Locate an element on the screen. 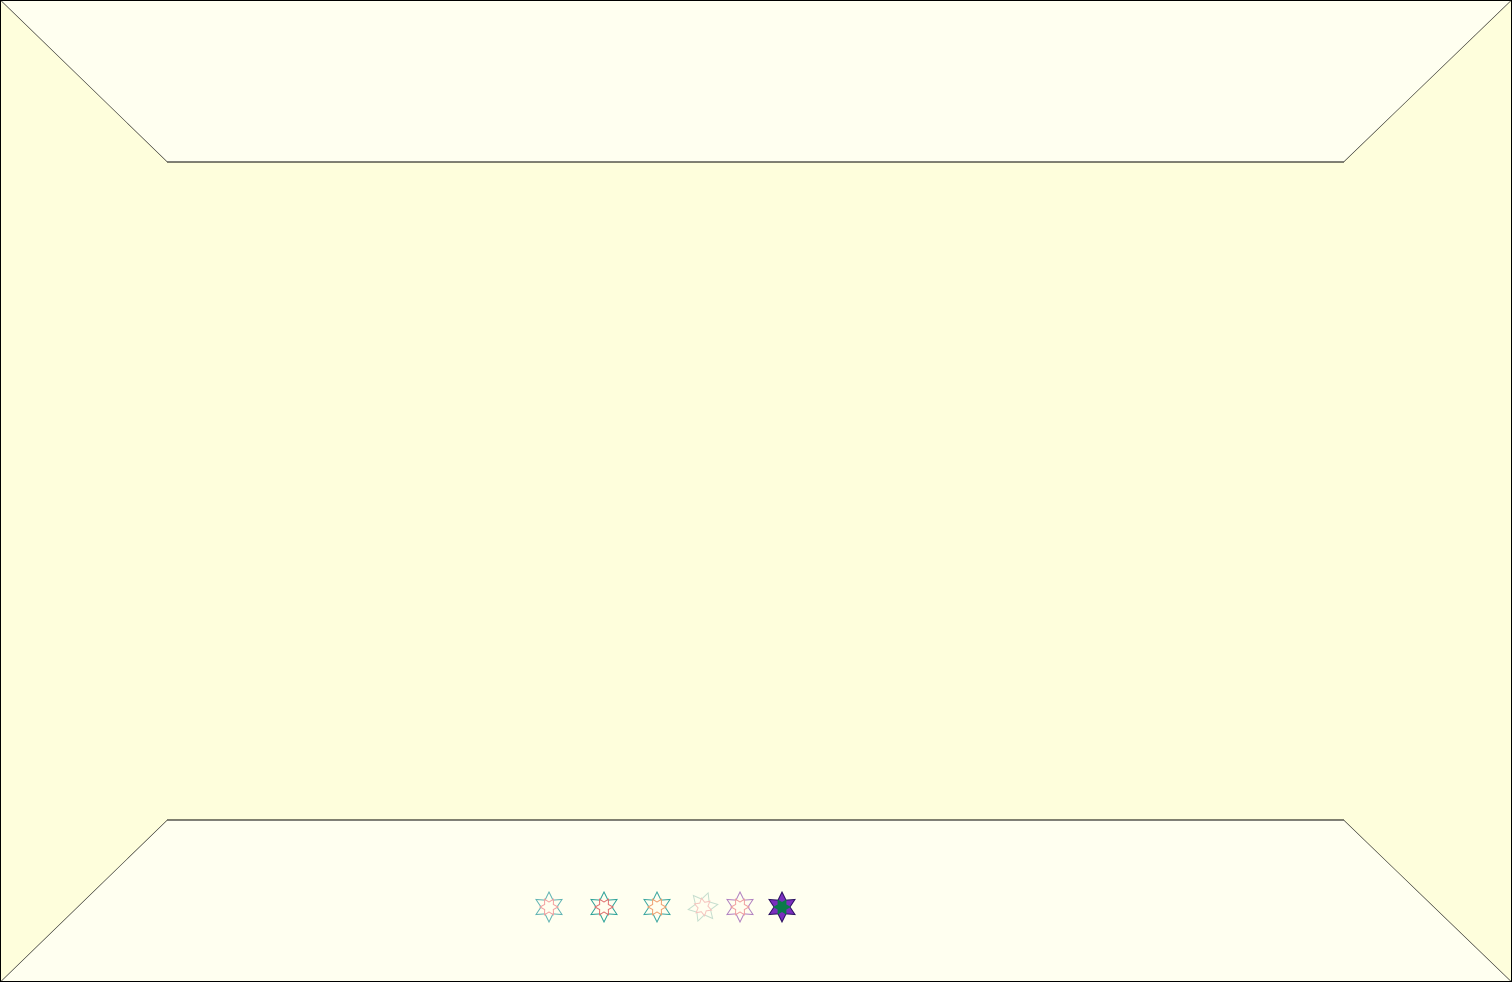  star-icon-2-inner is located at coordinates (604, 907).